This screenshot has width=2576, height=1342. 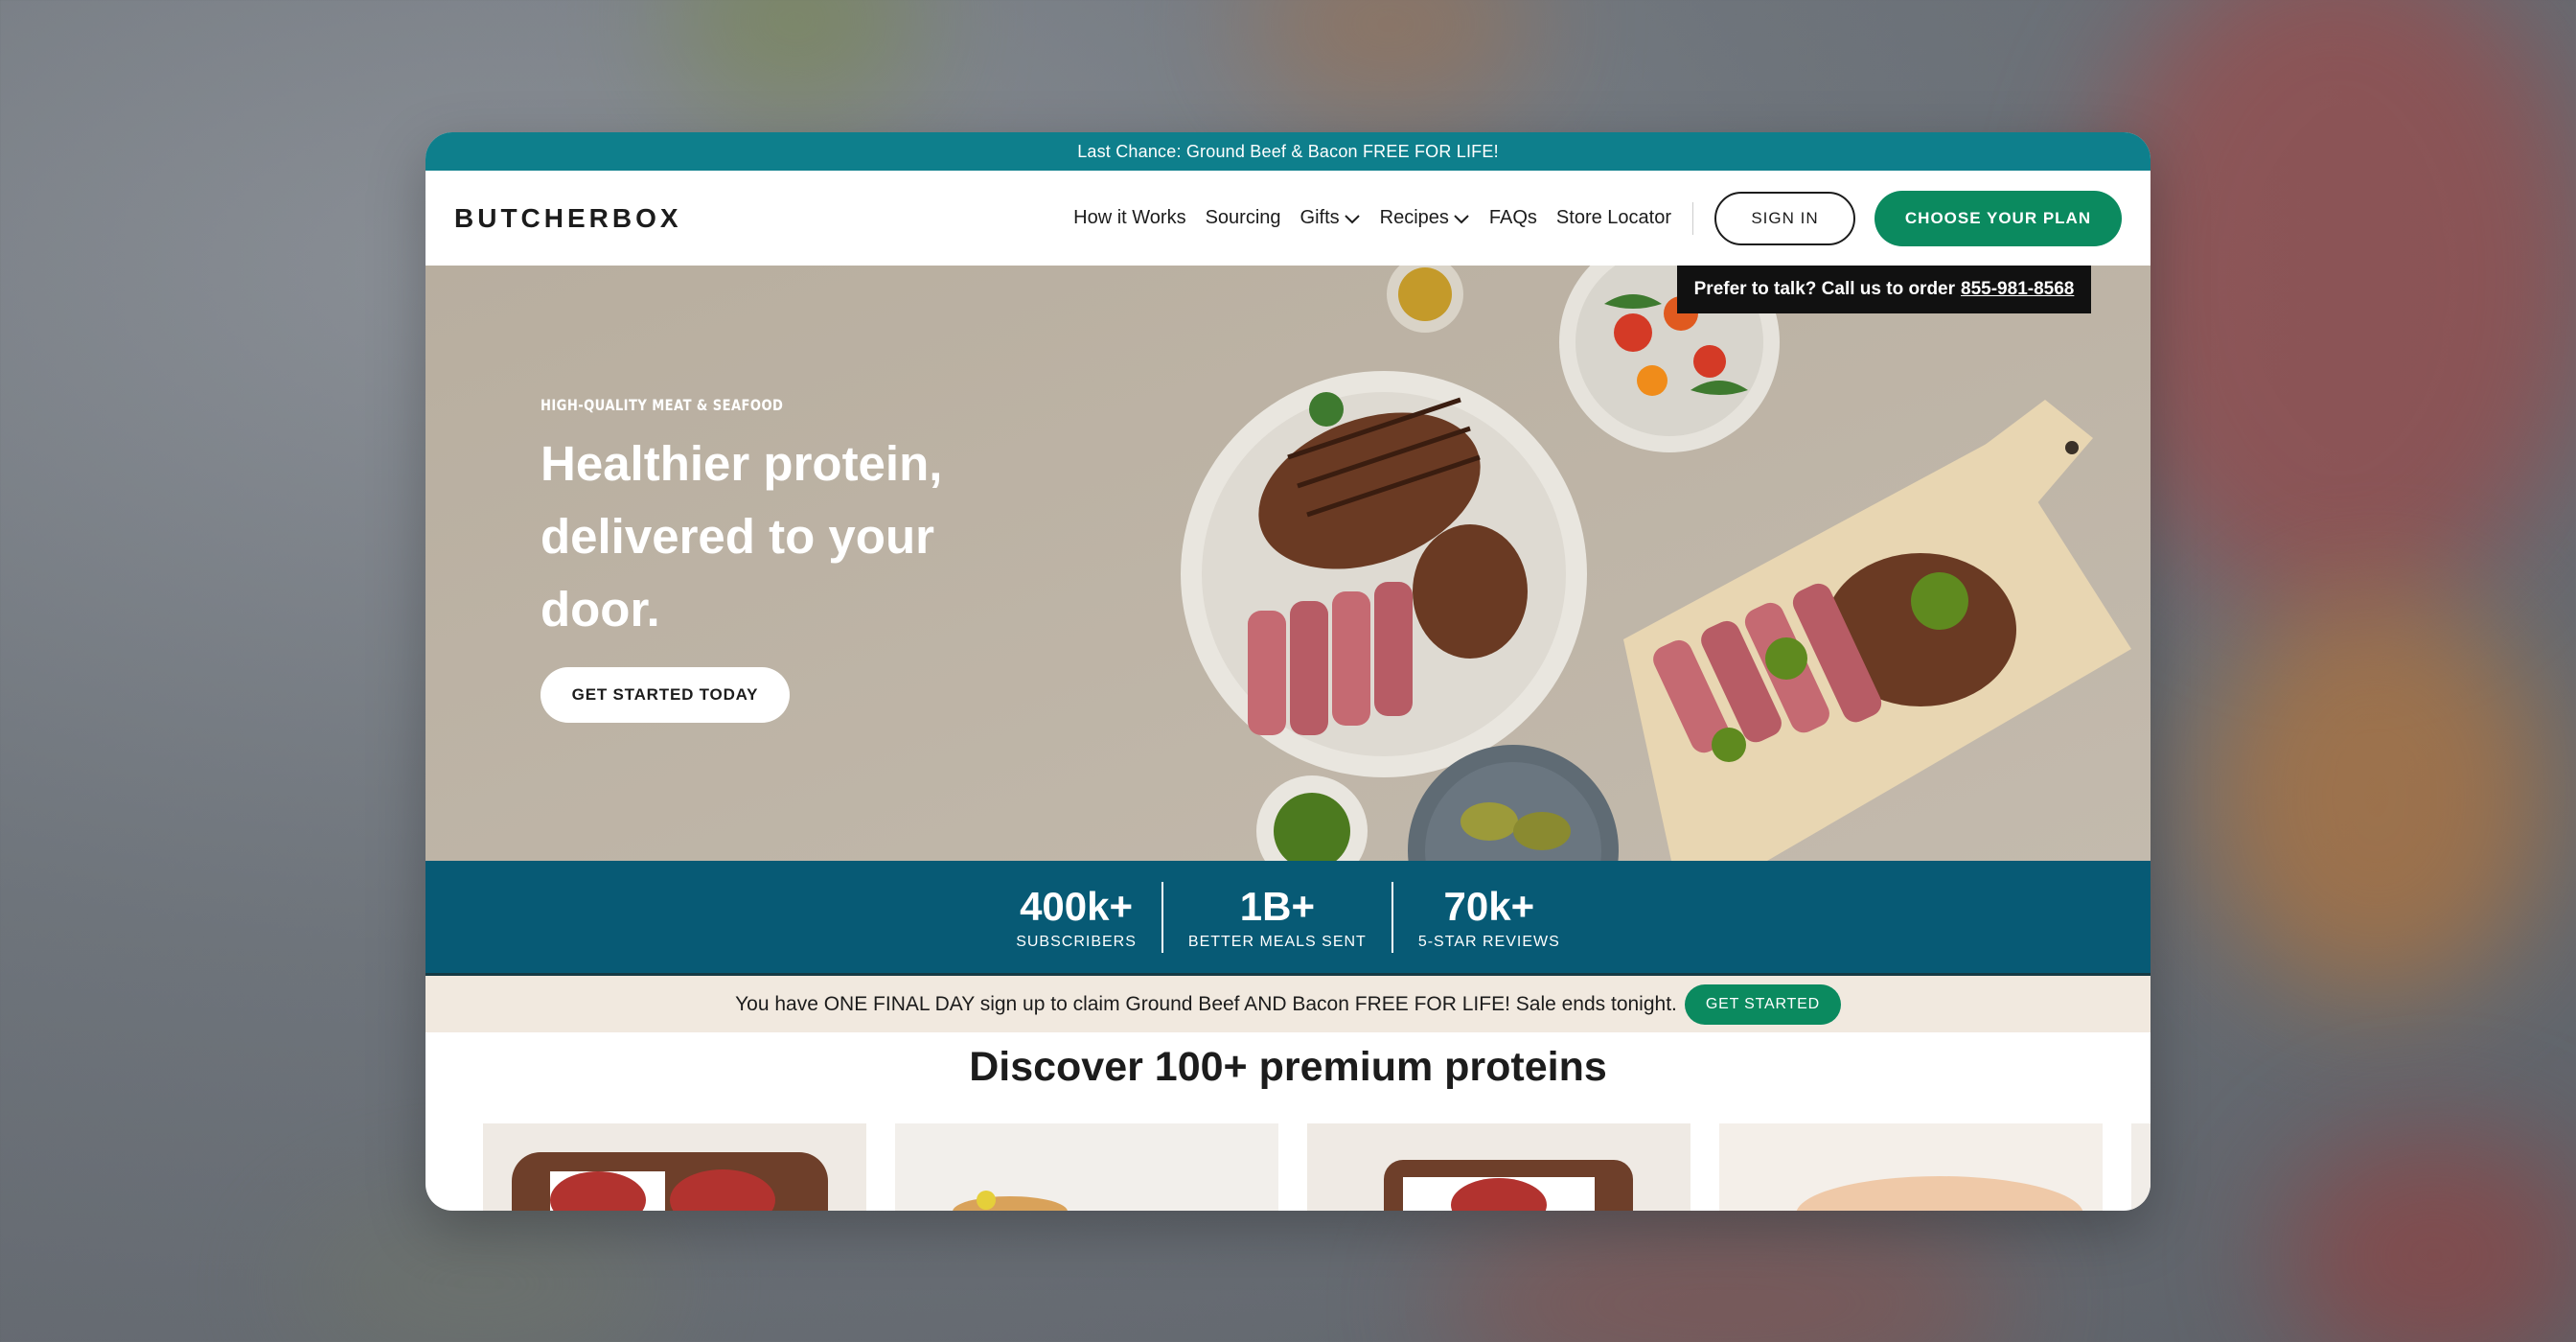 What do you see at coordinates (1489, 906) in the screenshot?
I see `stat-value: 70k+` at bounding box center [1489, 906].